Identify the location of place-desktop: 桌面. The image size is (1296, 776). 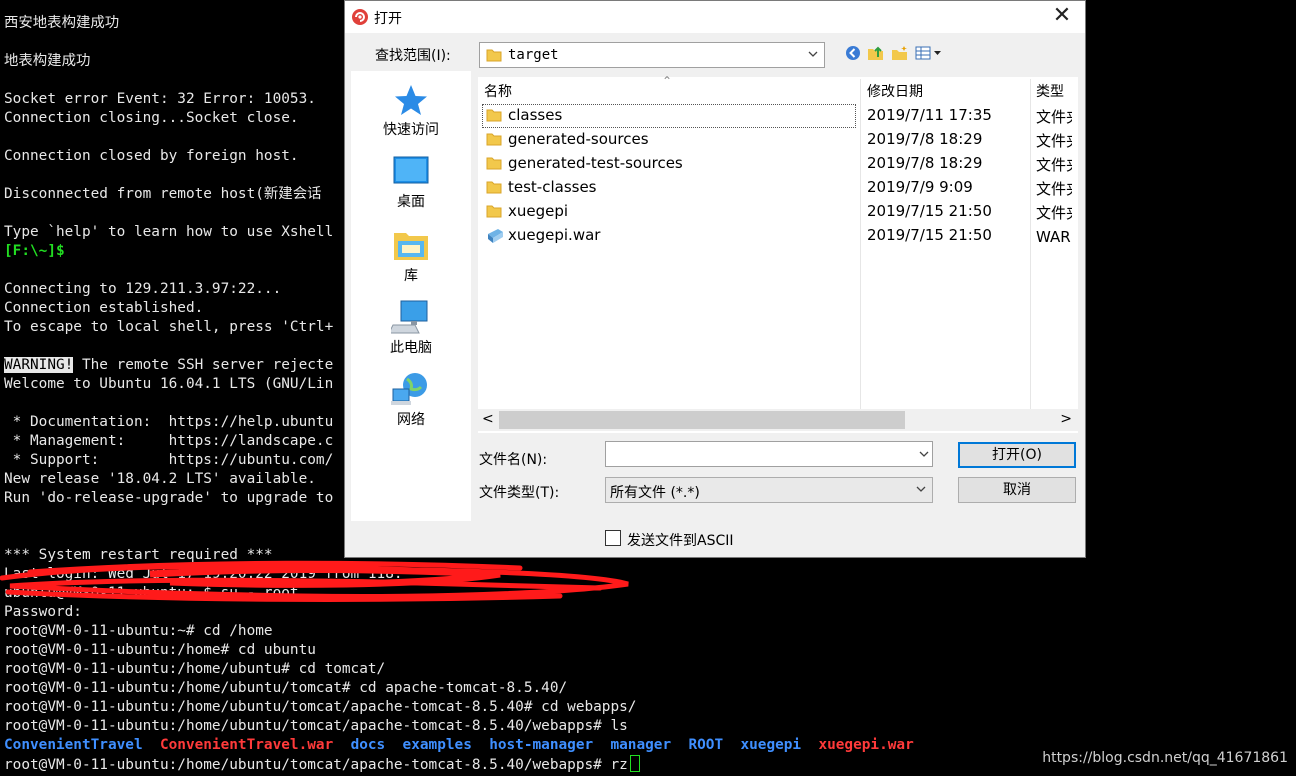
(411, 183).